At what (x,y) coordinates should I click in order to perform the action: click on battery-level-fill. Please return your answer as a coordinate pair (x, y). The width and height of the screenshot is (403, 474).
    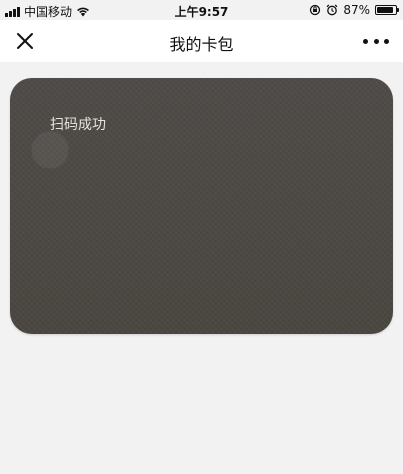
    Looking at the image, I should click on (385, 10).